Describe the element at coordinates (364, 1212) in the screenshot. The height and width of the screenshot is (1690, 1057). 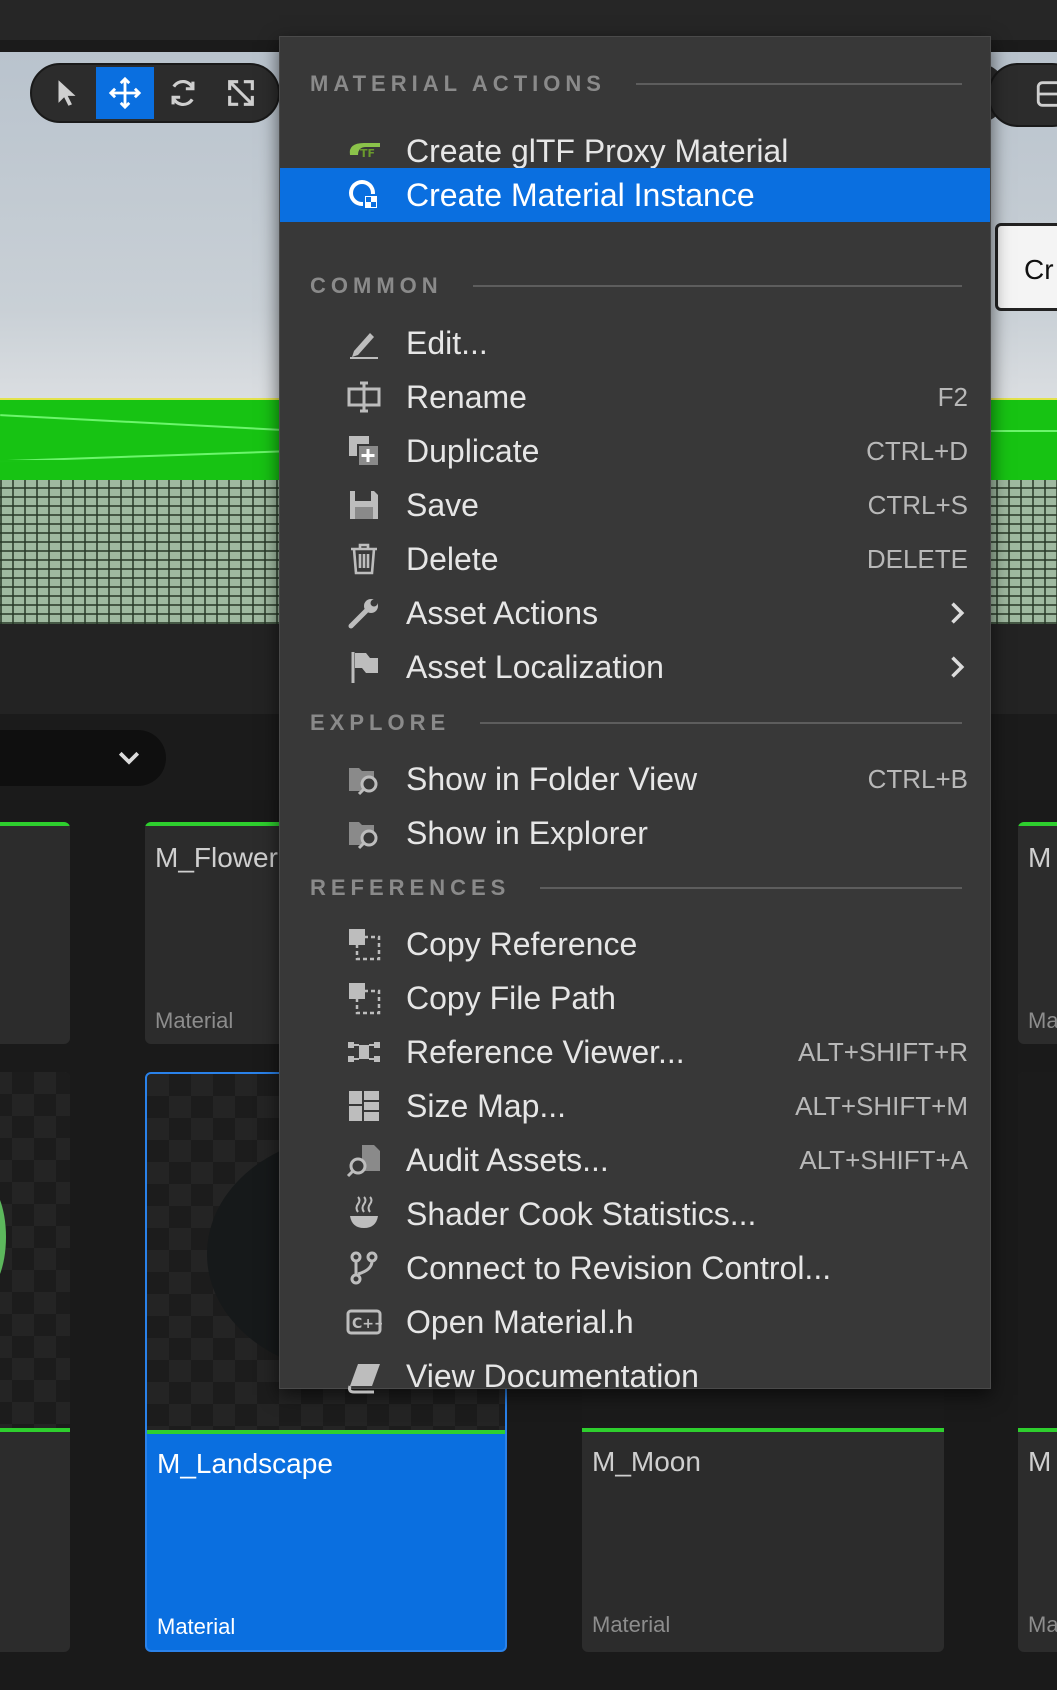
I see `shader-icon` at that location.